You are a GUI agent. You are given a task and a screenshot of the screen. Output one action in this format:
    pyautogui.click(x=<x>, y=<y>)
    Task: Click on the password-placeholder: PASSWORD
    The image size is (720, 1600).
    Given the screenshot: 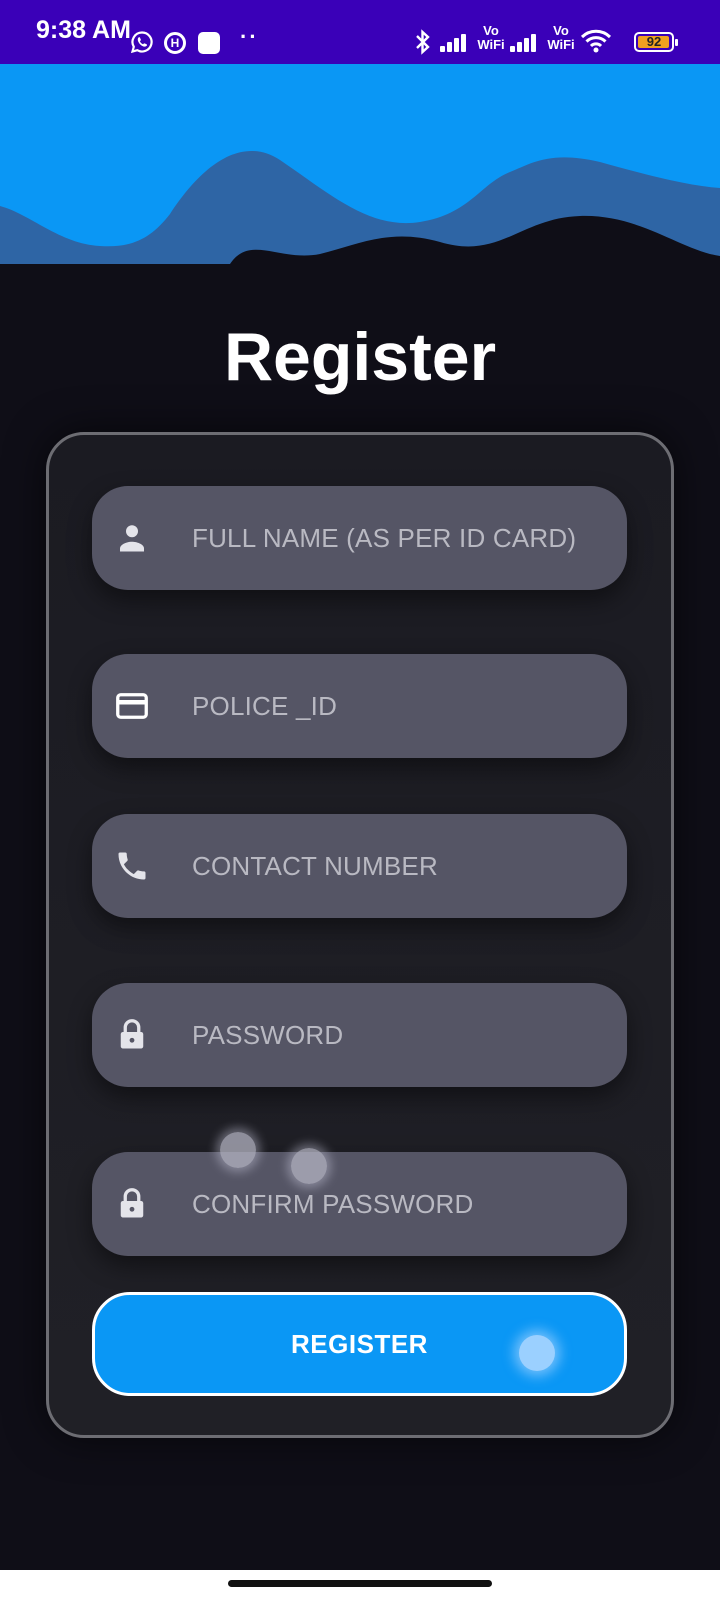 What is the action you would take?
    pyautogui.click(x=268, y=1035)
    